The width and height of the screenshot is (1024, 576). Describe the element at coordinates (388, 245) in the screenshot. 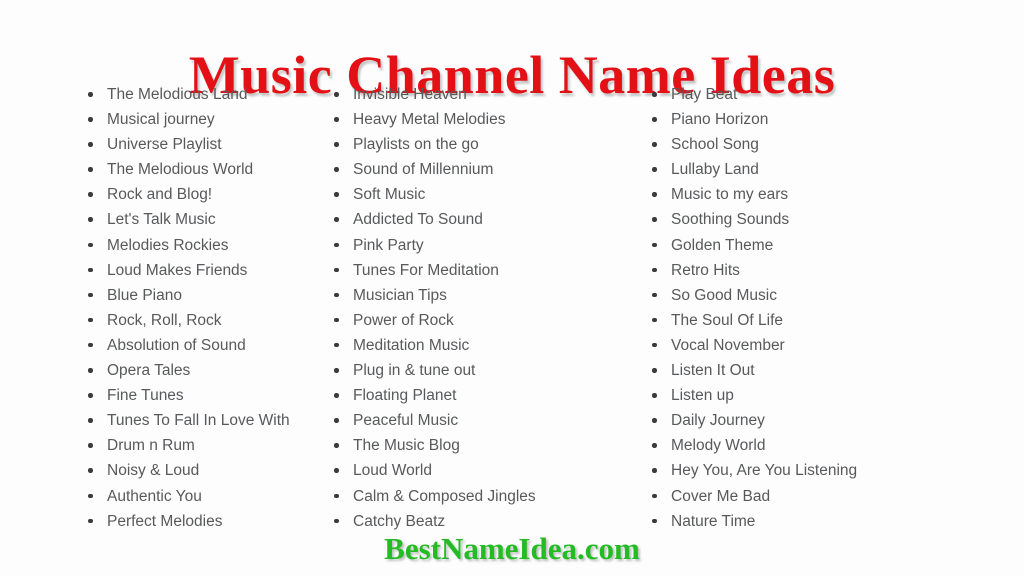

I see `list-item-label: Pink Party` at that location.